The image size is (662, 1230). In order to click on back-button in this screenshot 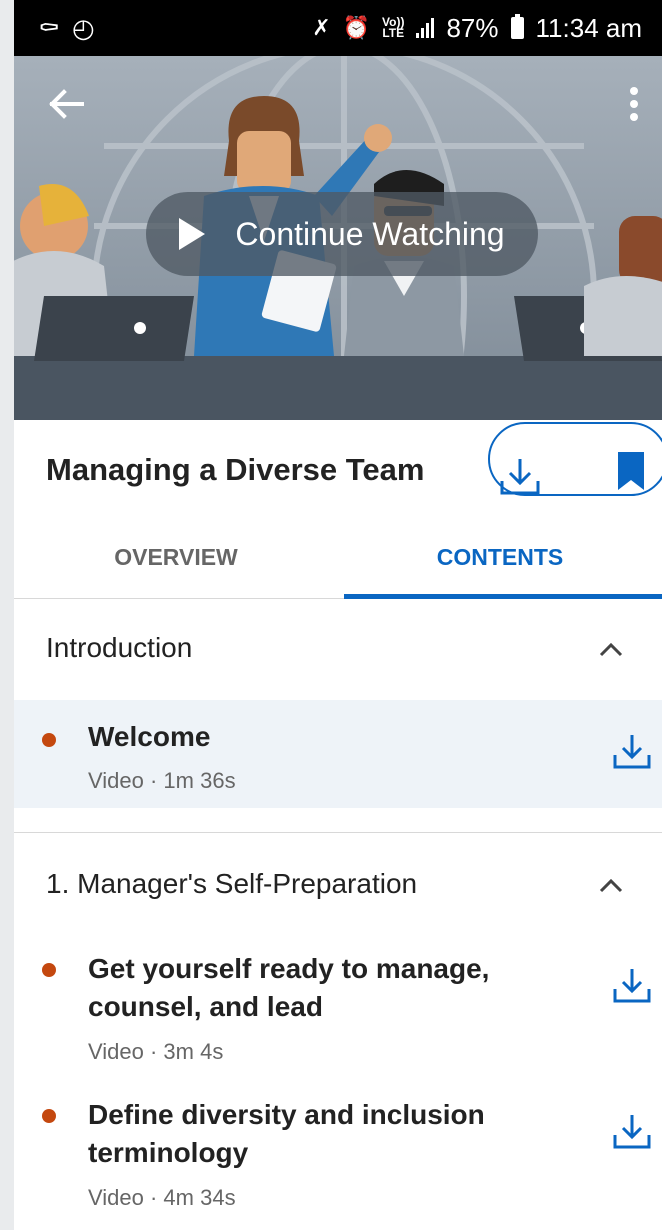, I will do `click(66, 104)`.